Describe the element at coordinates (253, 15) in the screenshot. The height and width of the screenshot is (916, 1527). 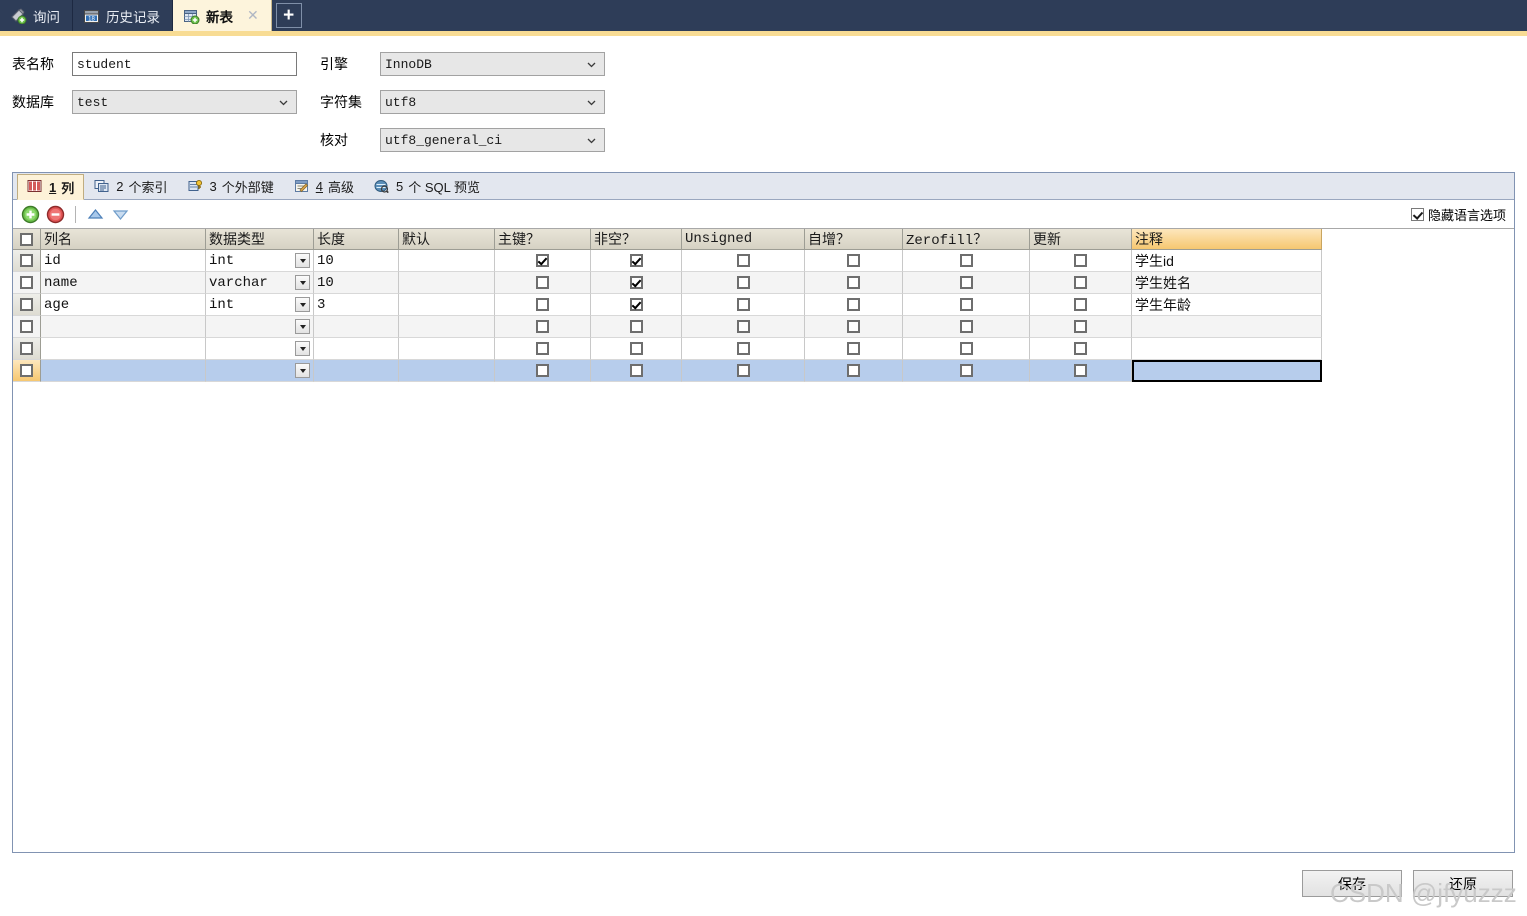
I see `close-icon: ✕` at that location.